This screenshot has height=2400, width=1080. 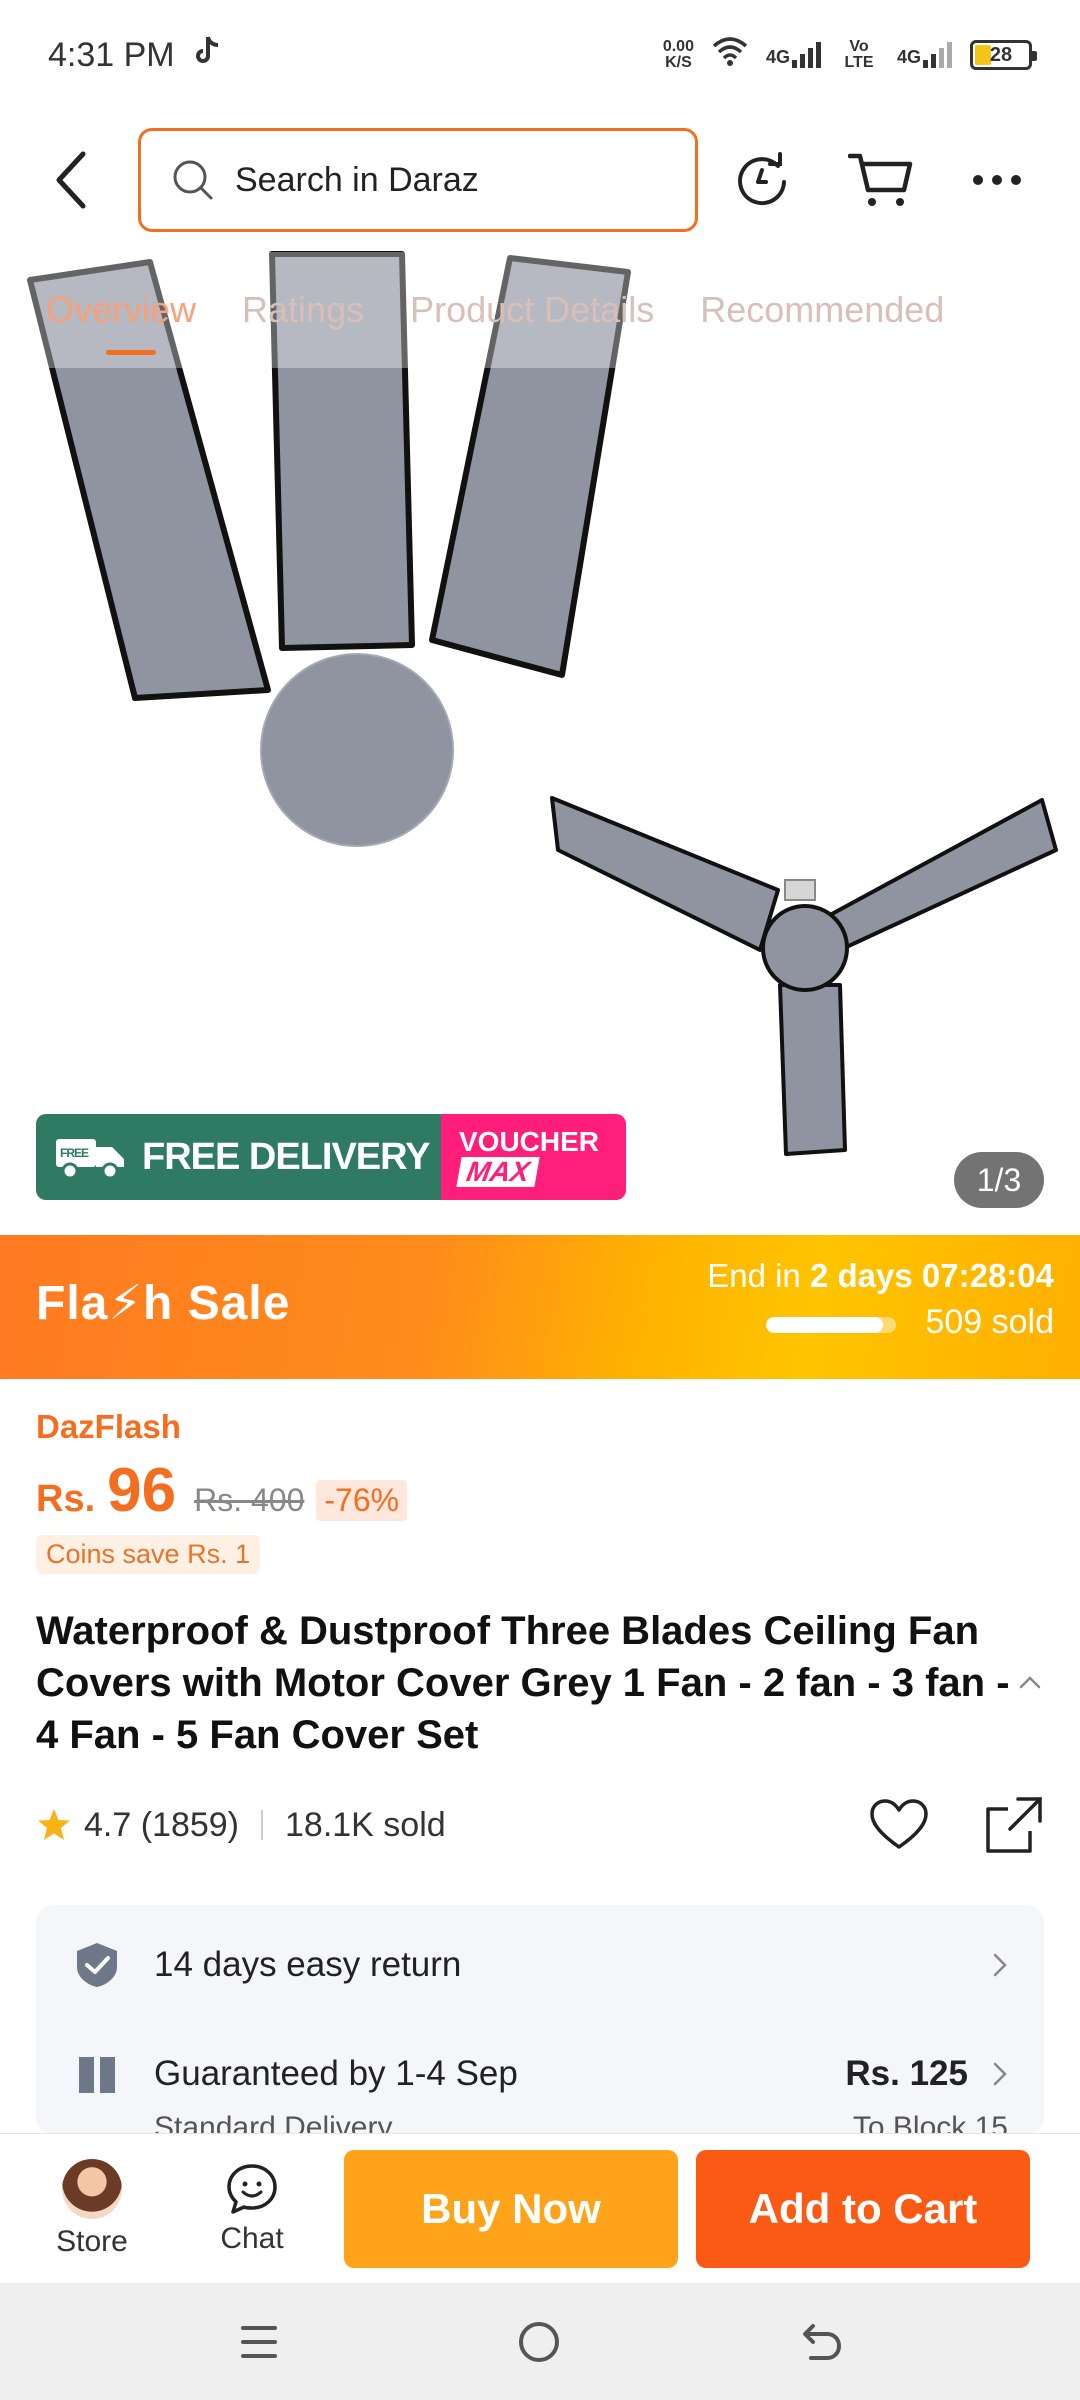 I want to click on cart-icon, so click(x=881, y=180).